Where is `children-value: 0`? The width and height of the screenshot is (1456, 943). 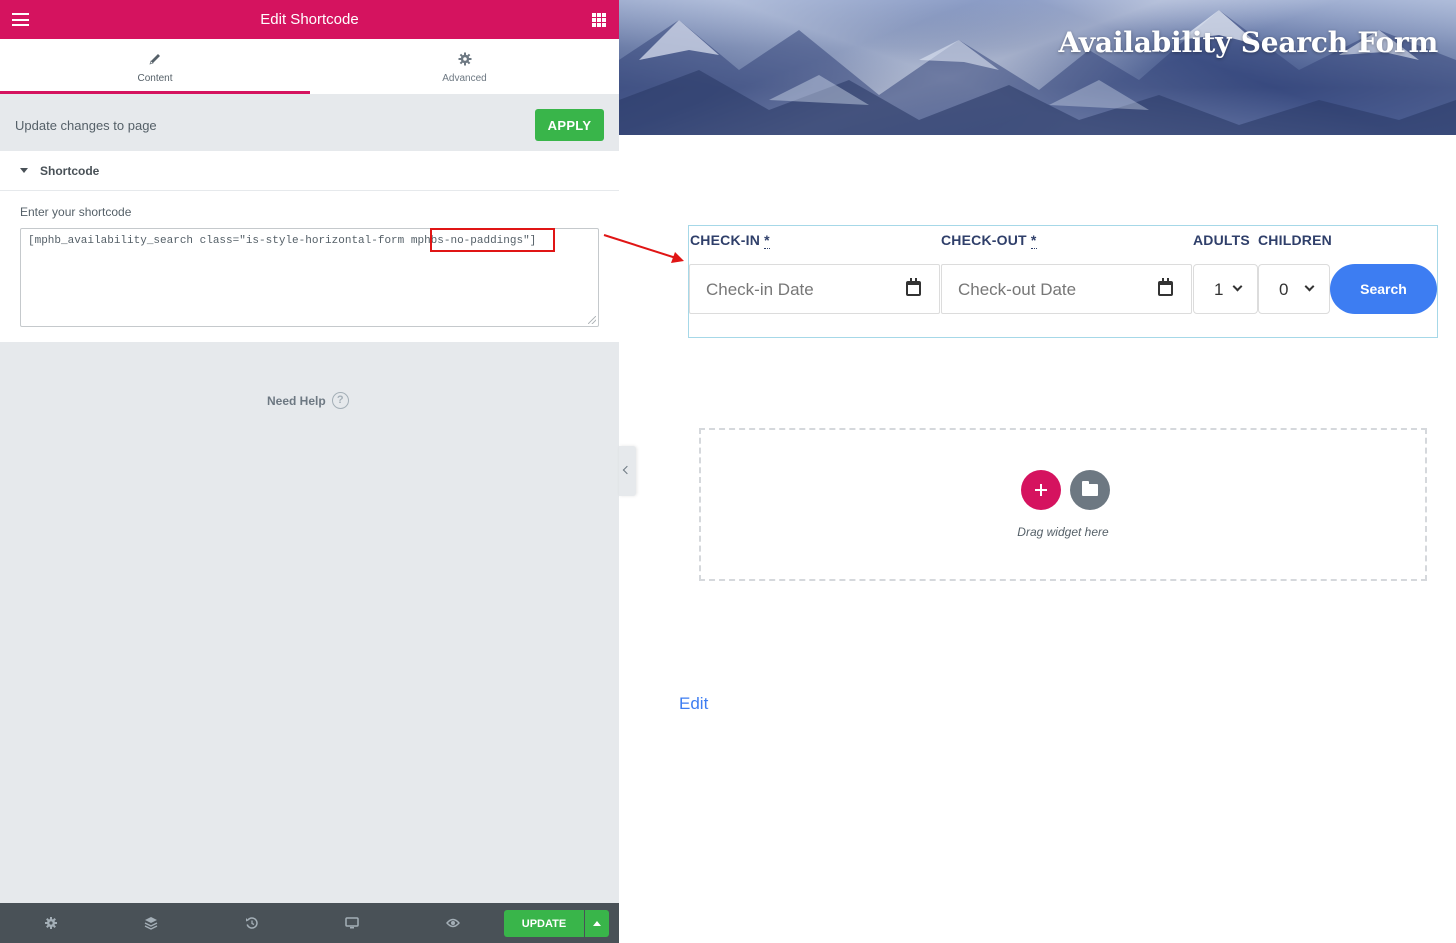 children-value: 0 is located at coordinates (1284, 289).